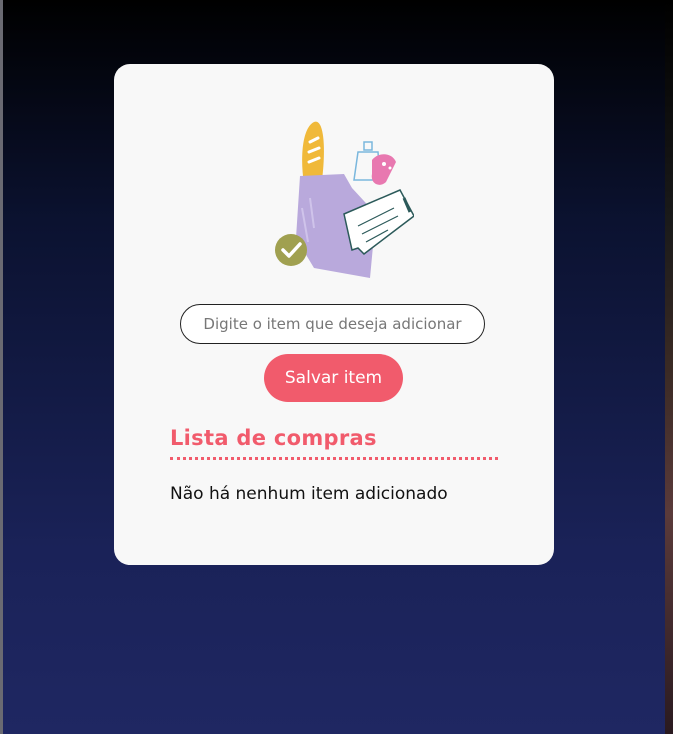 Image resolution: width=673 pixels, height=734 pixels. Describe the element at coordinates (291, 250) in the screenshot. I see `check-icon` at that location.